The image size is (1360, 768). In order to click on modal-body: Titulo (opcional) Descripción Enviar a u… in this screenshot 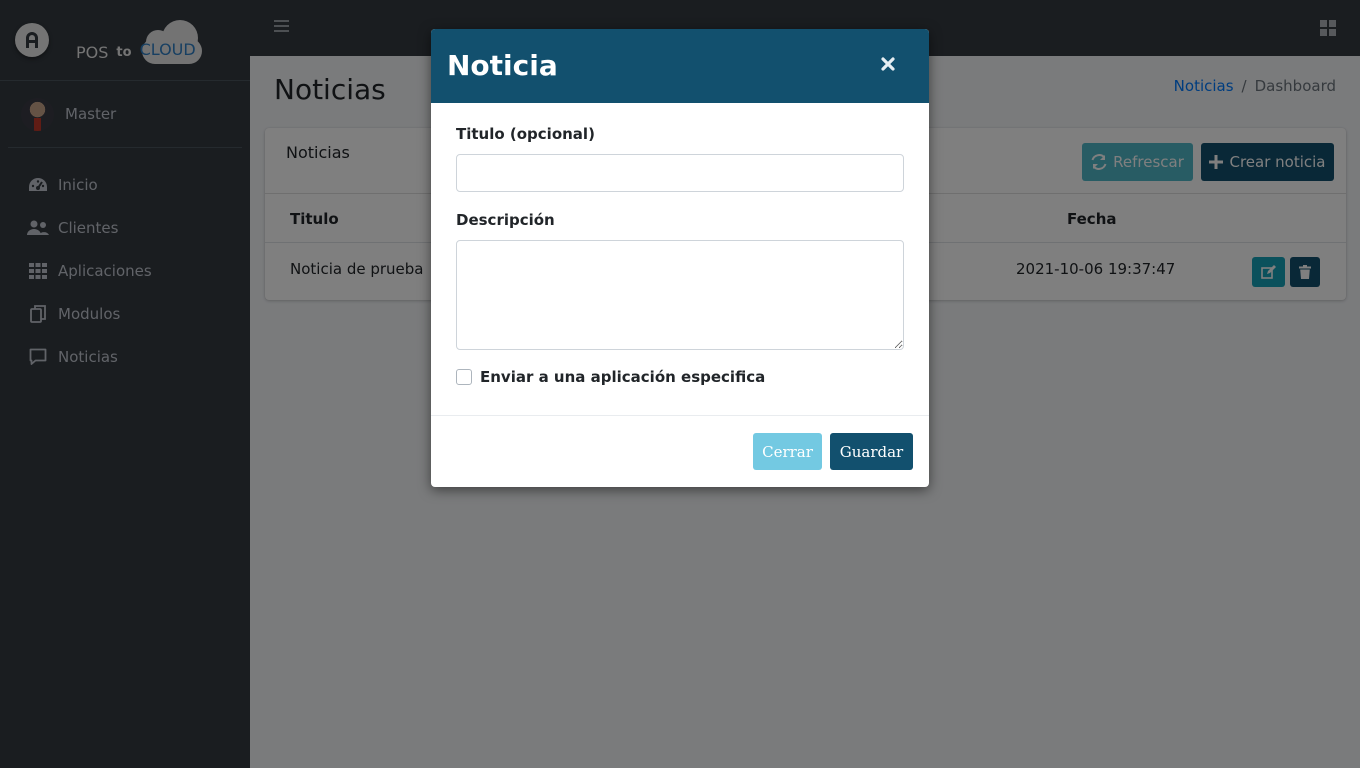, I will do `click(680, 259)`.